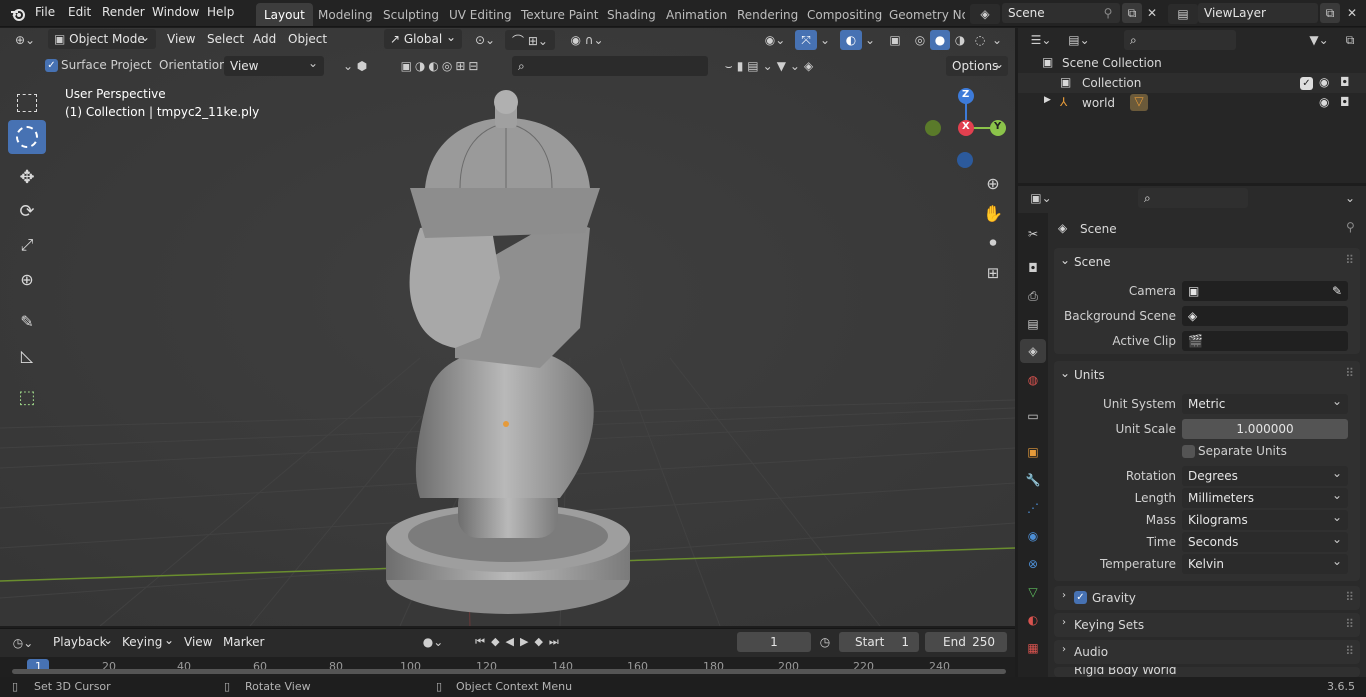  I want to click on viewport-search-input: ⌕, so click(610, 66).